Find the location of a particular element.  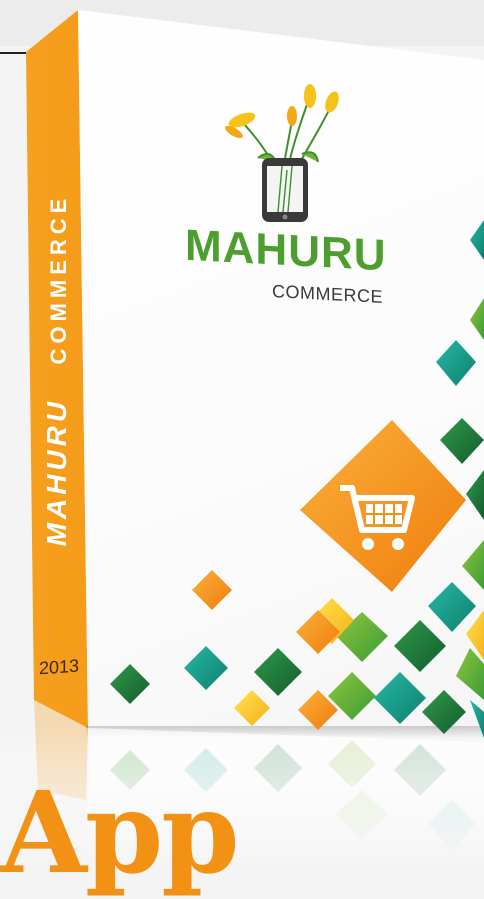

app-heading: App is located at coordinates (120, 833).